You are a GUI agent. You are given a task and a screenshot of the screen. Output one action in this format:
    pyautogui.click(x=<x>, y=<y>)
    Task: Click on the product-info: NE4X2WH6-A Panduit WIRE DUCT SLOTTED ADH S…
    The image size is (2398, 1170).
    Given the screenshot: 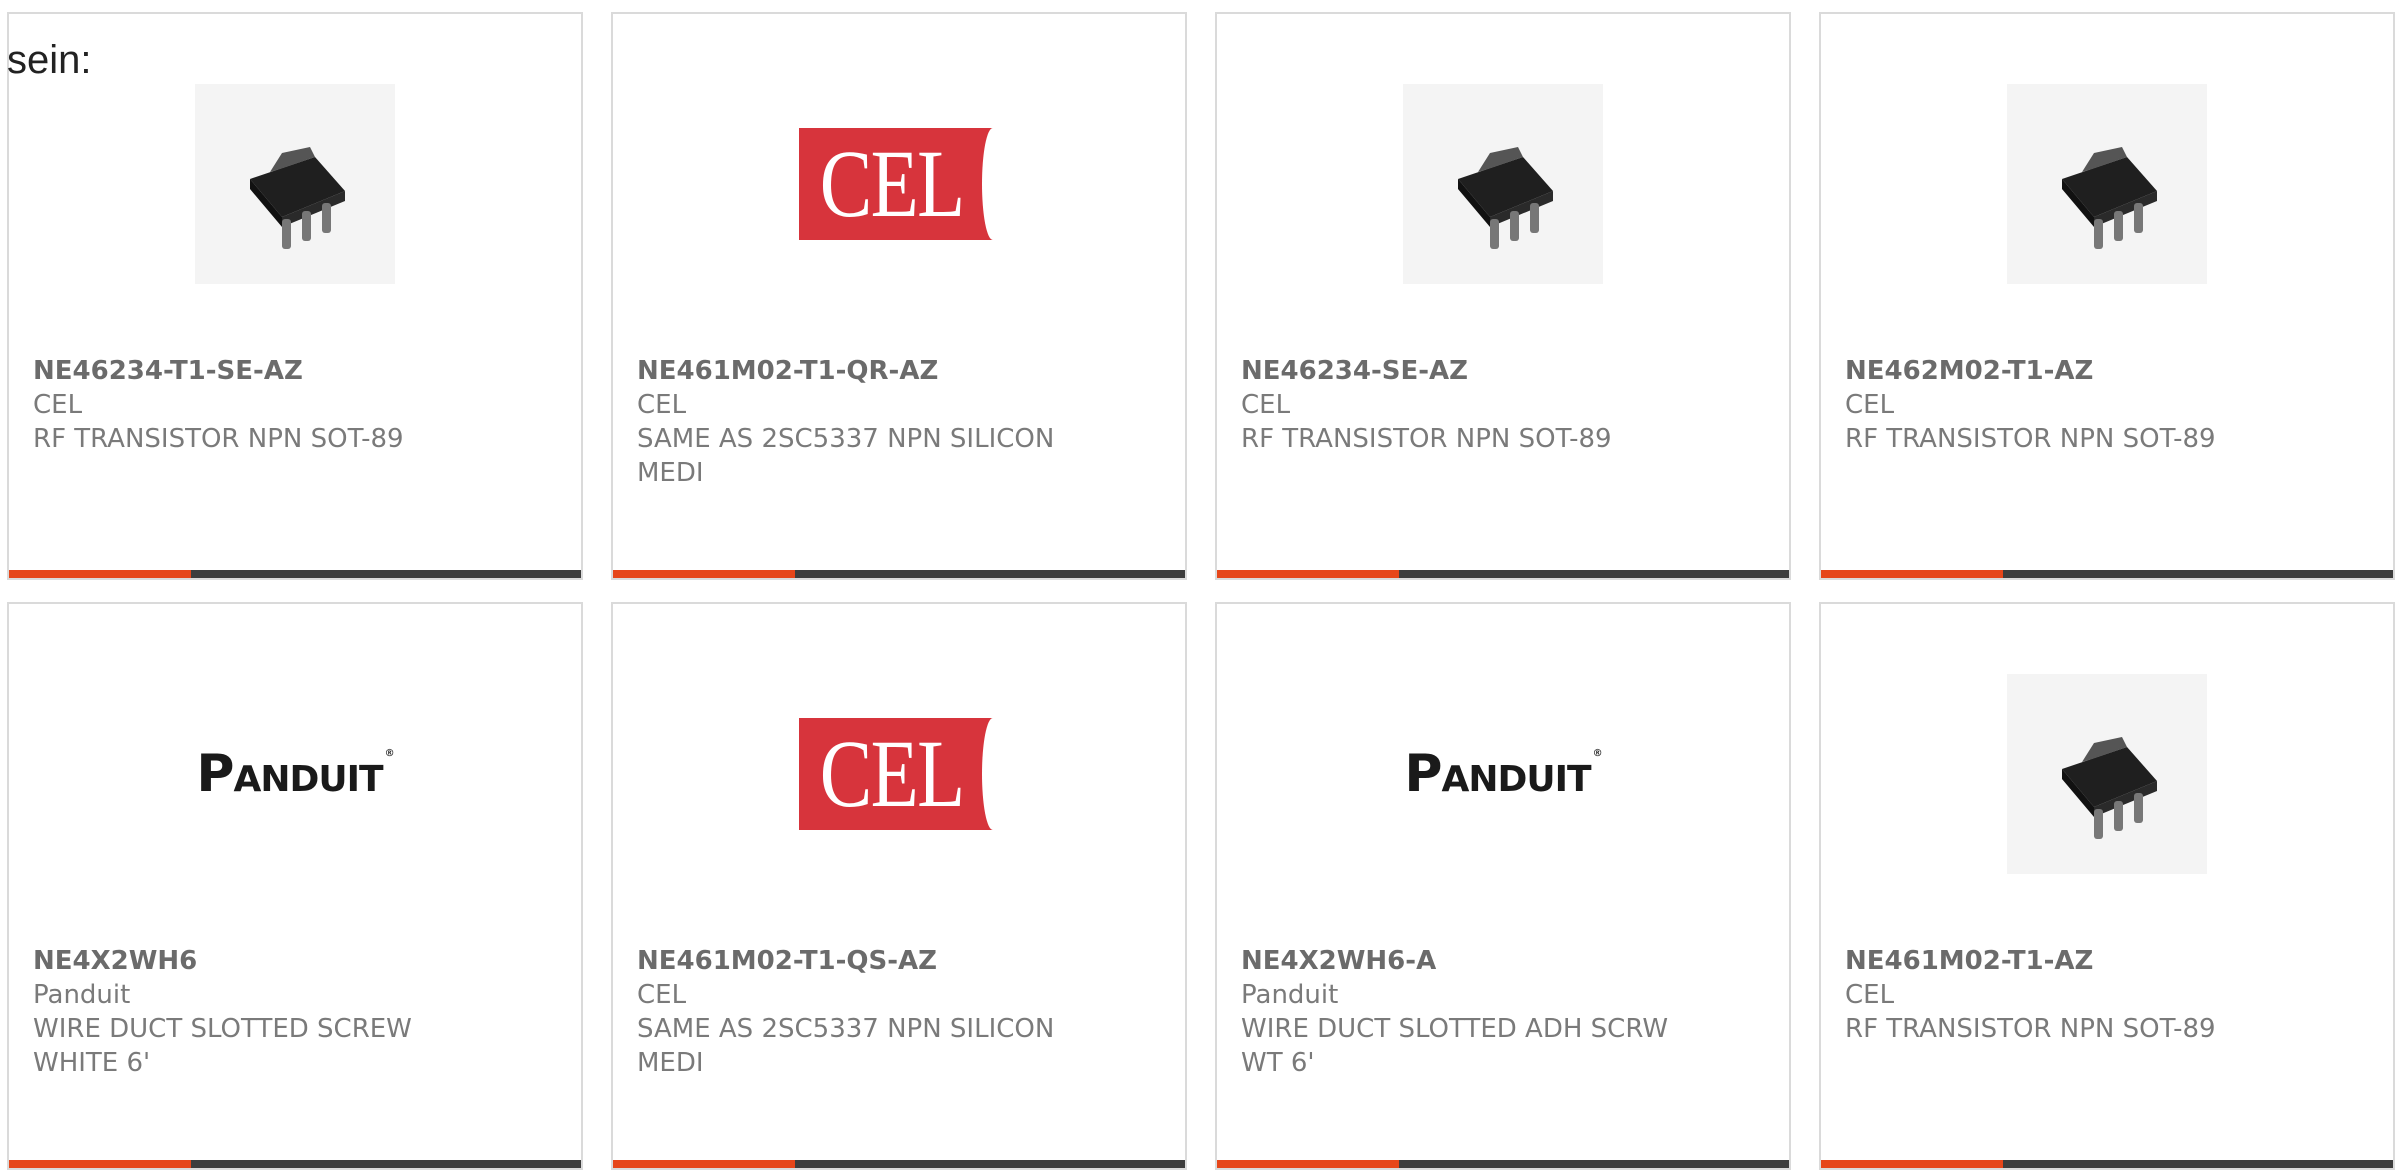 What is the action you would take?
    pyautogui.click(x=1503, y=1012)
    